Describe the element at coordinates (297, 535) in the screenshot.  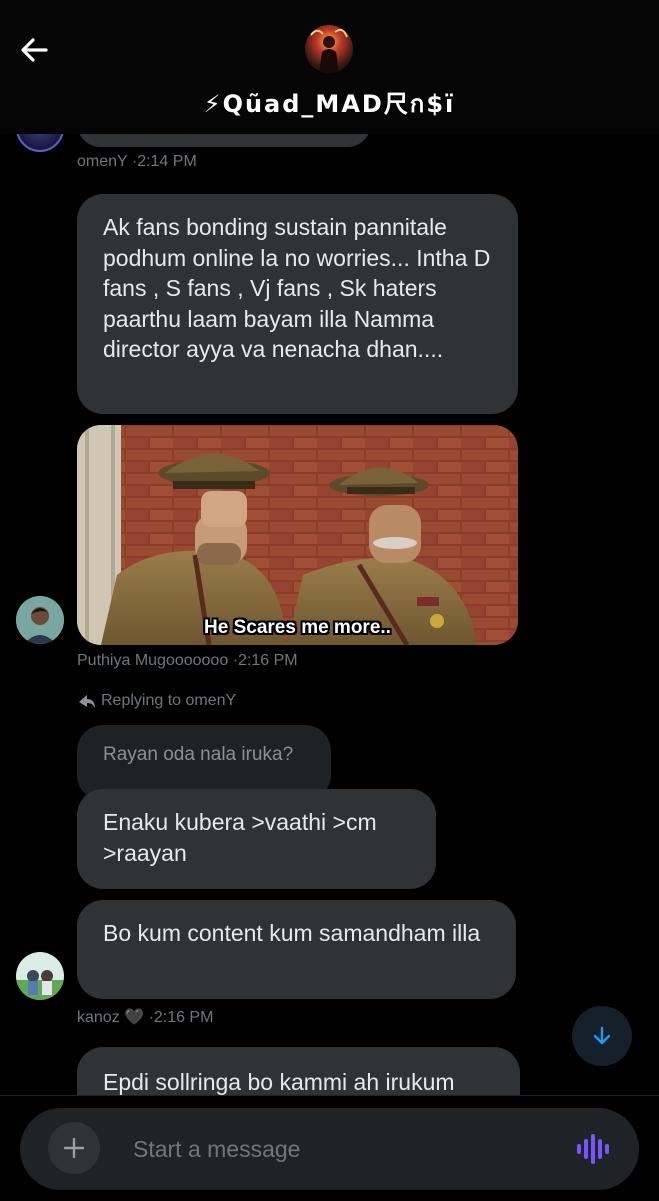
I see `meme-image: He Scares me more..` at that location.